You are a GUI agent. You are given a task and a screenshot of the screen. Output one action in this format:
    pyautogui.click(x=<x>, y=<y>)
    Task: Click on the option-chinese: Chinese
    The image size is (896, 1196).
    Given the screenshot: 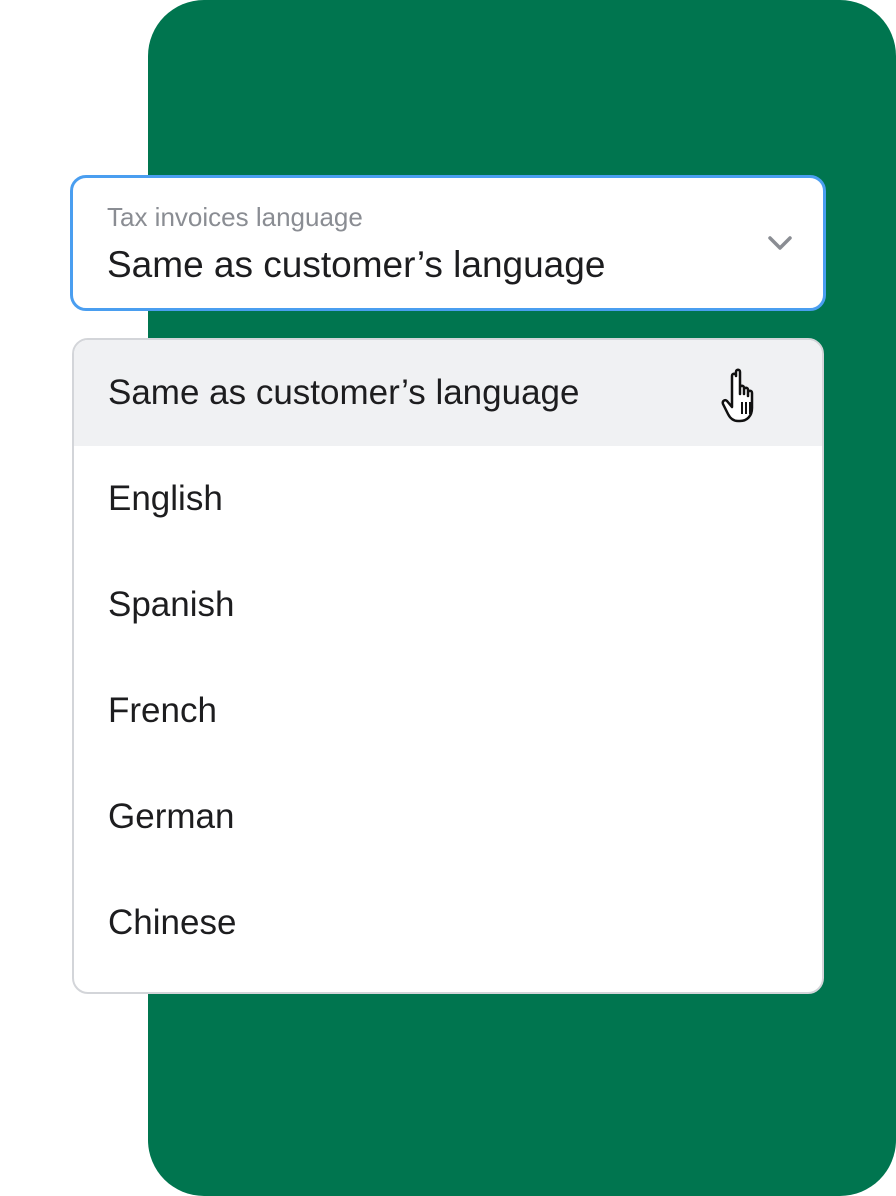 What is the action you would take?
    pyautogui.click(x=448, y=923)
    